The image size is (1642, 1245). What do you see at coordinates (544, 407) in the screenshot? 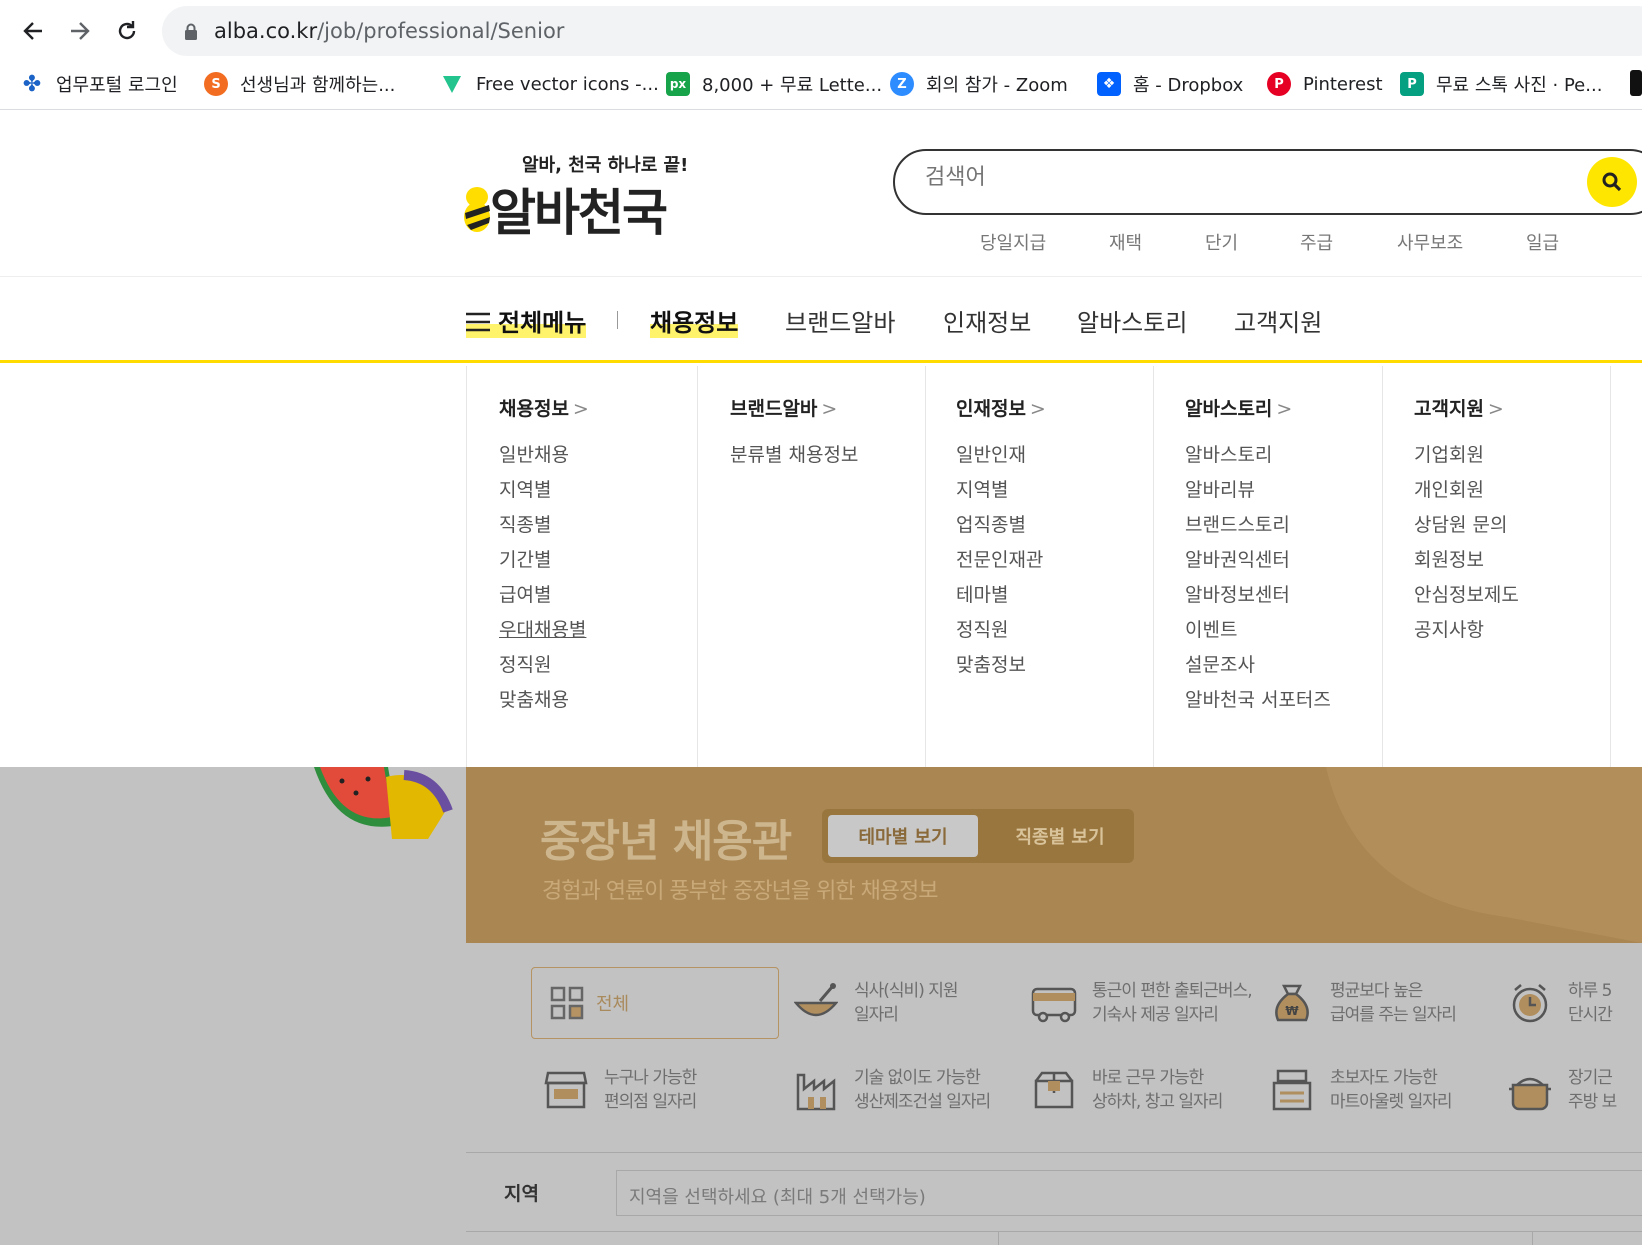
I see `menu-column-title: 채용정보 >` at bounding box center [544, 407].